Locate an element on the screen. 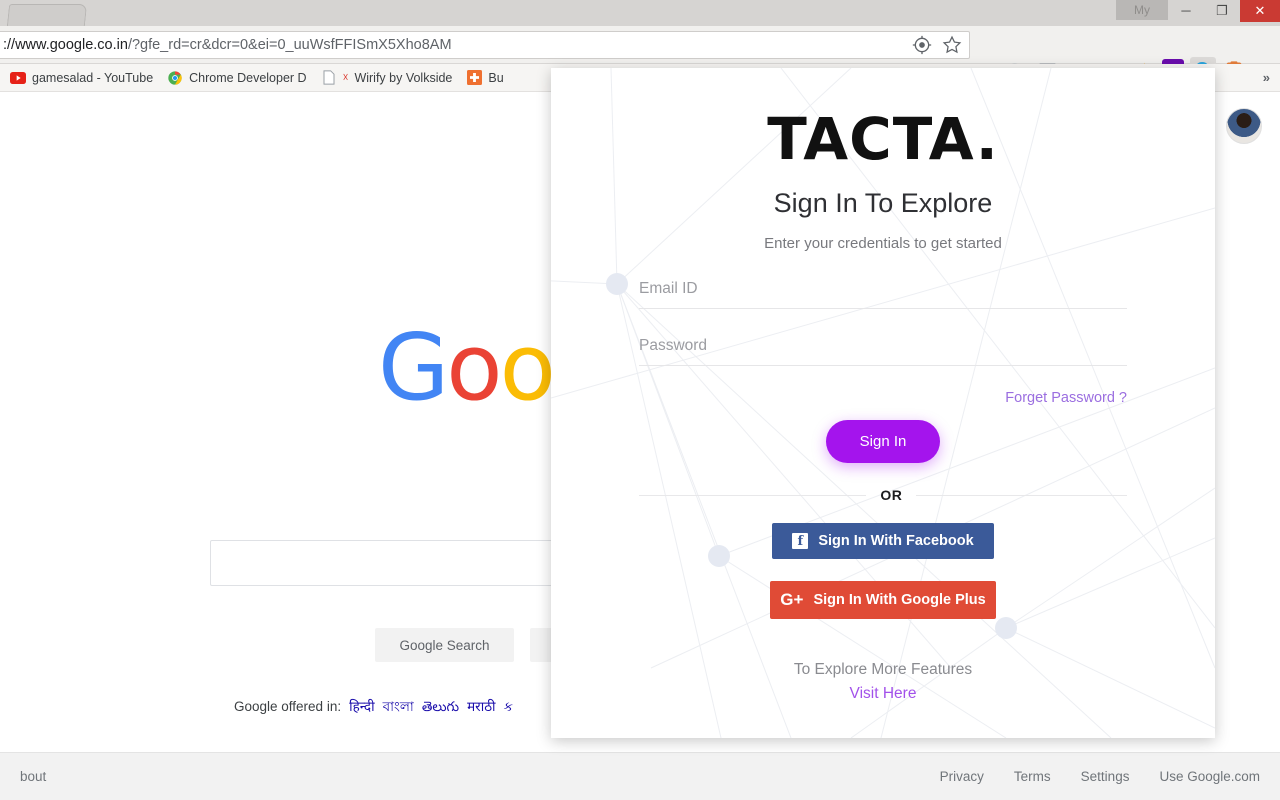 Image resolution: width=1280 pixels, height=800 pixels. google-plus-icon: G+ is located at coordinates (792, 599).